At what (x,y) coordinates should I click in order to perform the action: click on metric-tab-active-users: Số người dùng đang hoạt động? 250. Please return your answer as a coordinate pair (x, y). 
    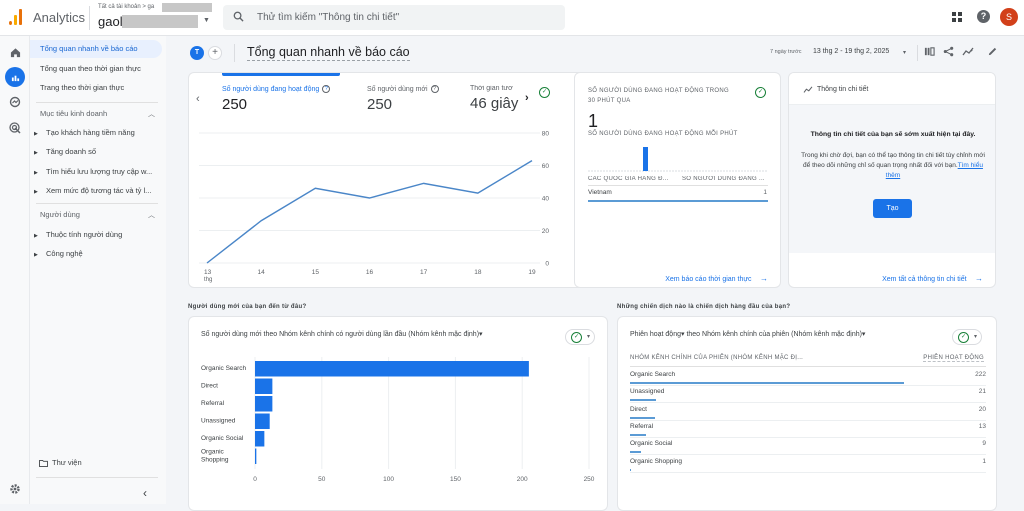
    Looking at the image, I should click on (276, 99).